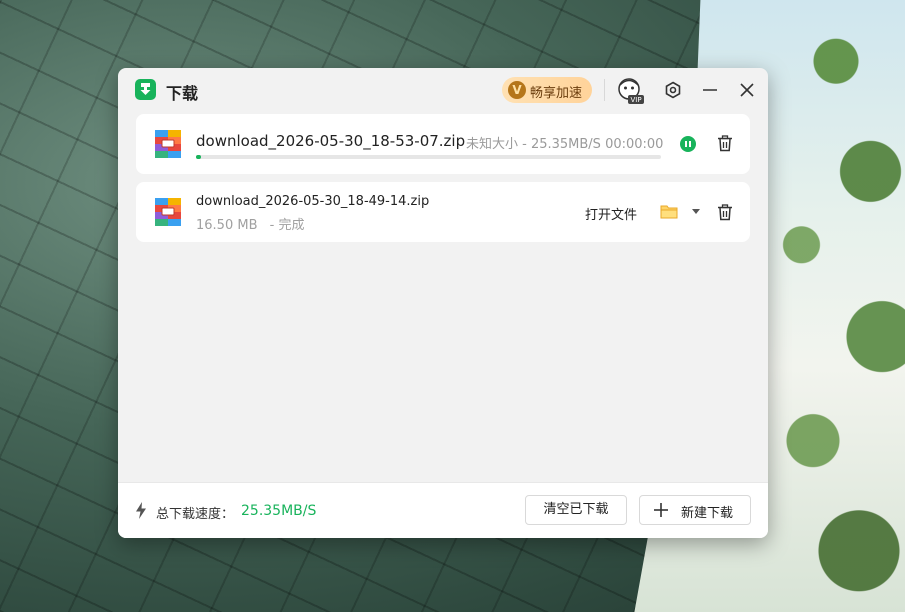 The width and height of the screenshot is (905, 612). Describe the element at coordinates (611, 213) in the screenshot. I see `open-file-button: 打开文件` at that location.